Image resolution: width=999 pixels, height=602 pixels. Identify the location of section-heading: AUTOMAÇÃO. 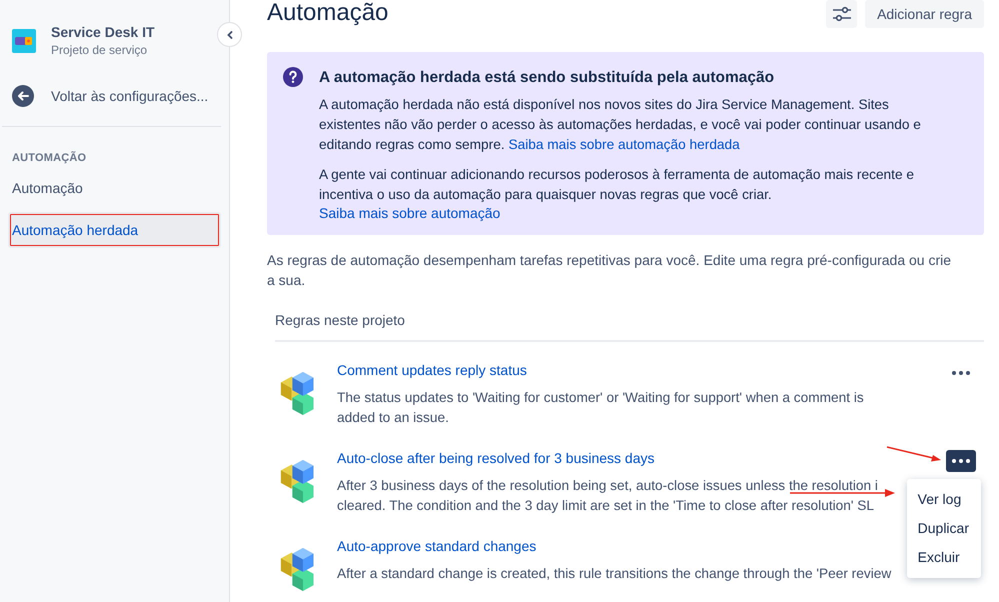
(50, 158).